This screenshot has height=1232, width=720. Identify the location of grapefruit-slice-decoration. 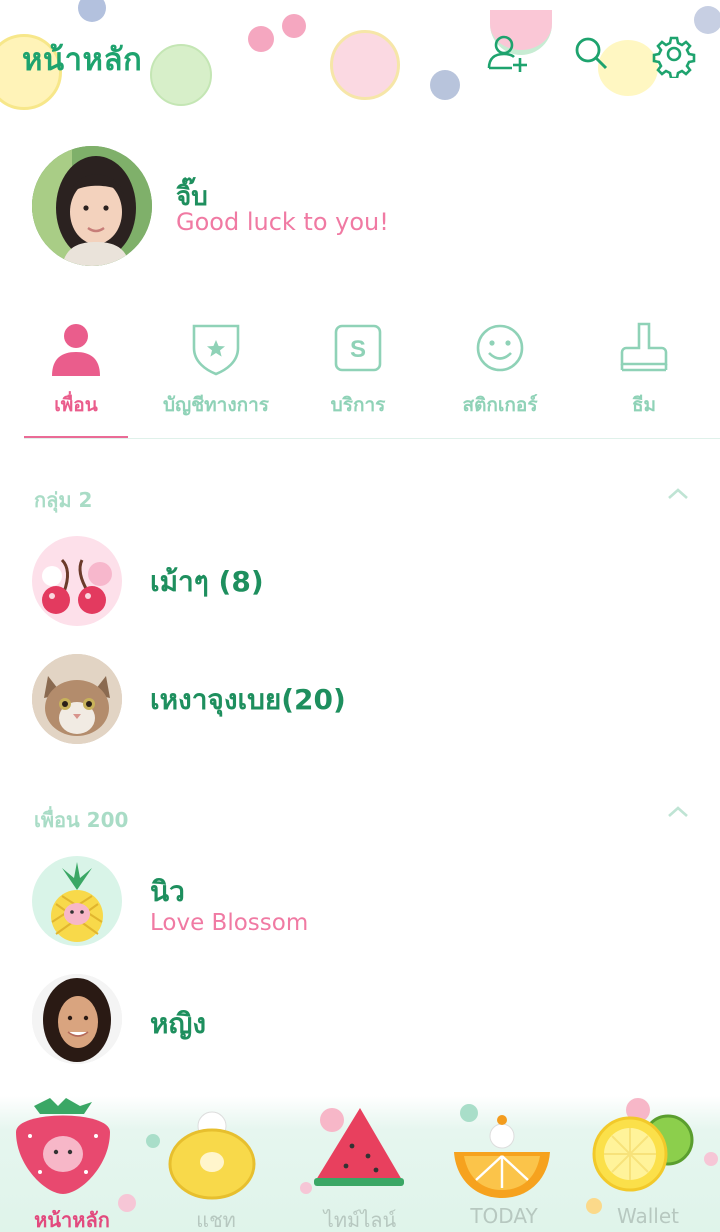
(365, 65).